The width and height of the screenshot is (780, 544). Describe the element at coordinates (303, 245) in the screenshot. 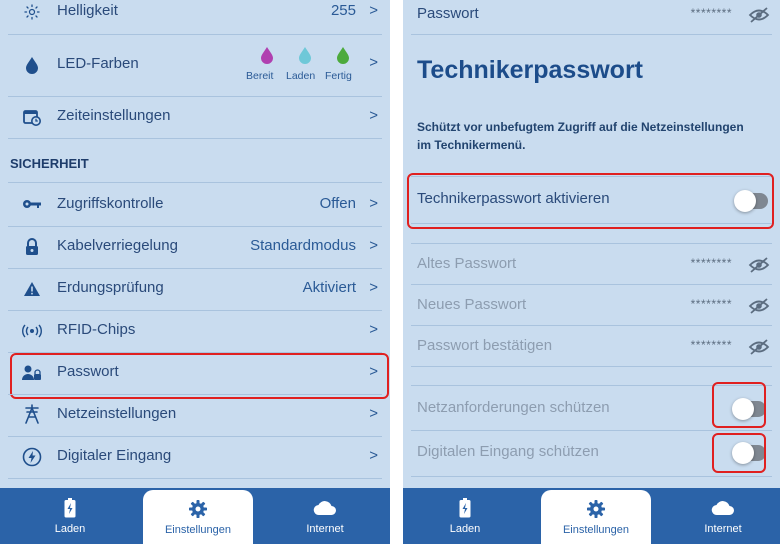

I see `cable-lock-value: Standardmodus` at that location.